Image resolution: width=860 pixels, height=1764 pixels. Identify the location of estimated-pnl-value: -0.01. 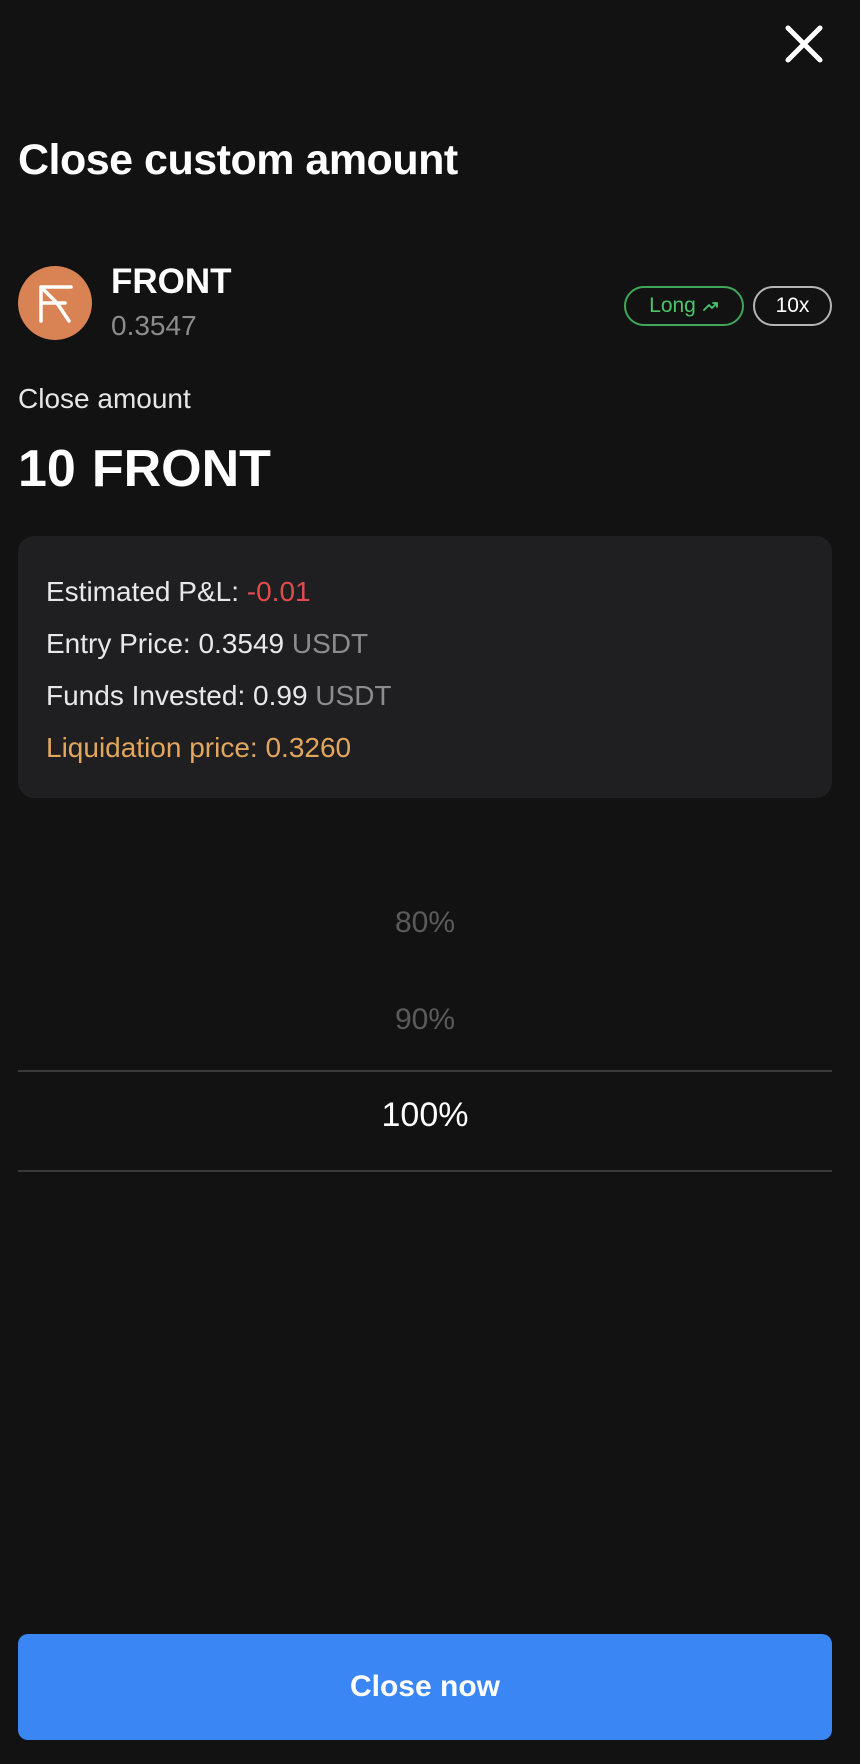
(278, 591).